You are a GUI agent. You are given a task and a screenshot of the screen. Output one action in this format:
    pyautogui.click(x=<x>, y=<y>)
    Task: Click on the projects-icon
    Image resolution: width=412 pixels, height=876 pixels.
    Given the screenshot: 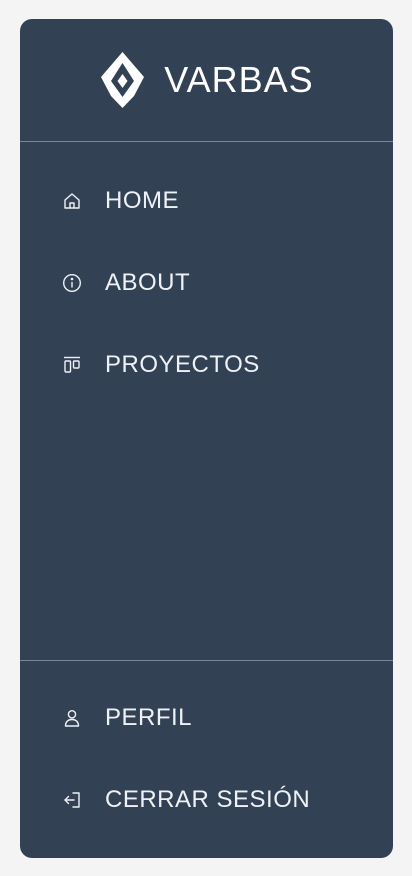 What is the action you would take?
    pyautogui.click(x=72, y=365)
    